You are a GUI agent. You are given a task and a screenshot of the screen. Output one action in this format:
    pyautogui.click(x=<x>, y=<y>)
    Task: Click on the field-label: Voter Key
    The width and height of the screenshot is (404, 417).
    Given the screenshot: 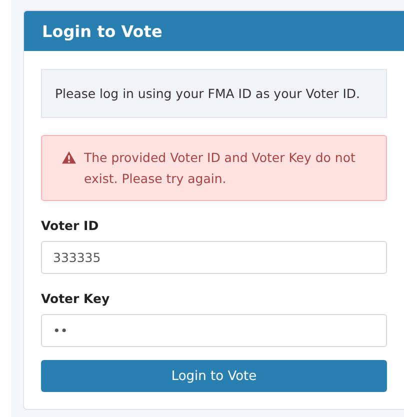 What is the action you would take?
    pyautogui.click(x=76, y=298)
    